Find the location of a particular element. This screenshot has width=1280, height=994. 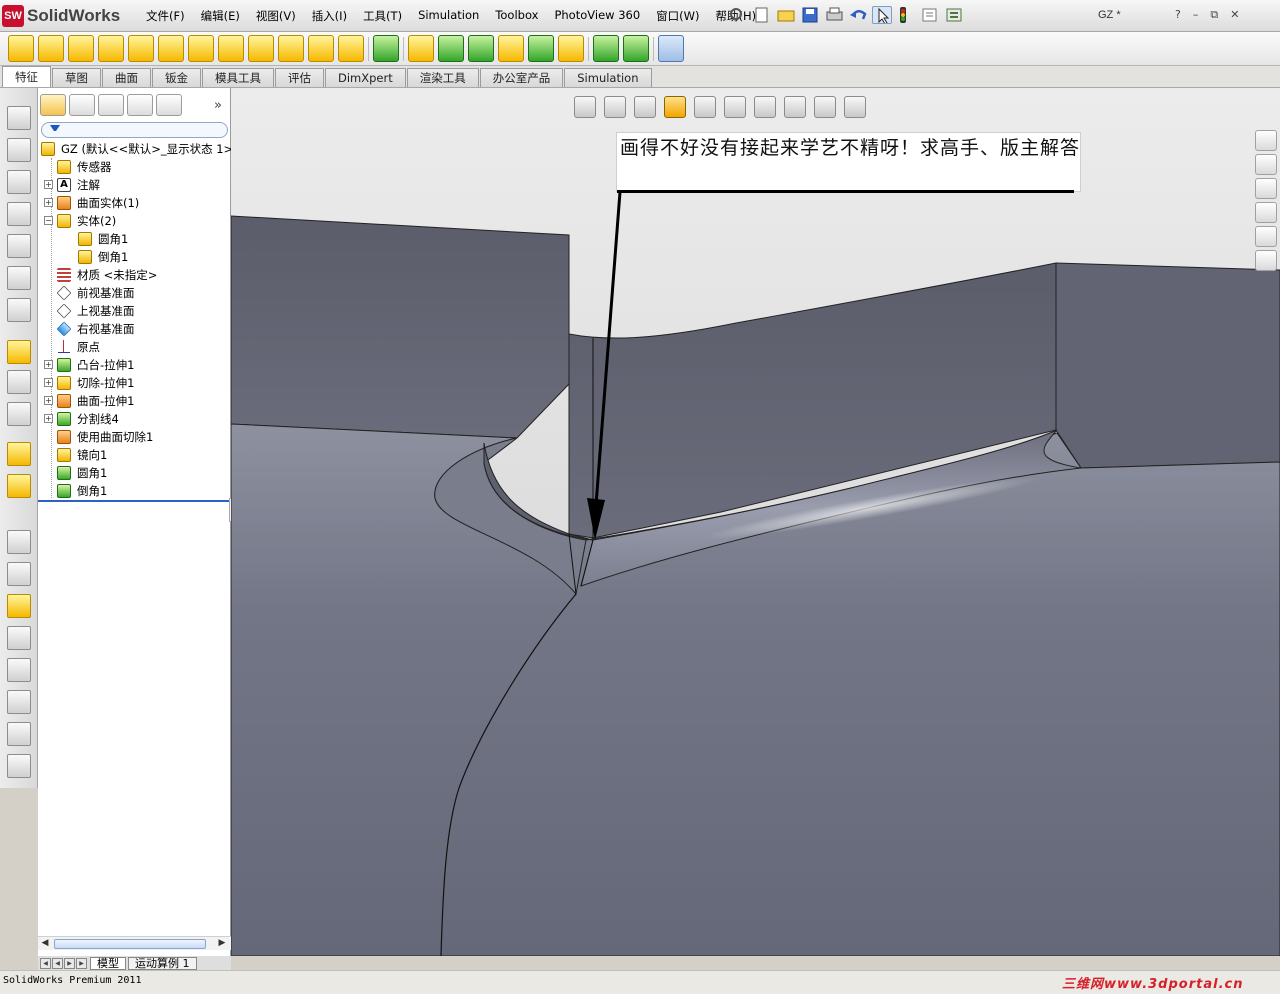

tab-surfaces: 曲面 is located at coordinates (126, 77).